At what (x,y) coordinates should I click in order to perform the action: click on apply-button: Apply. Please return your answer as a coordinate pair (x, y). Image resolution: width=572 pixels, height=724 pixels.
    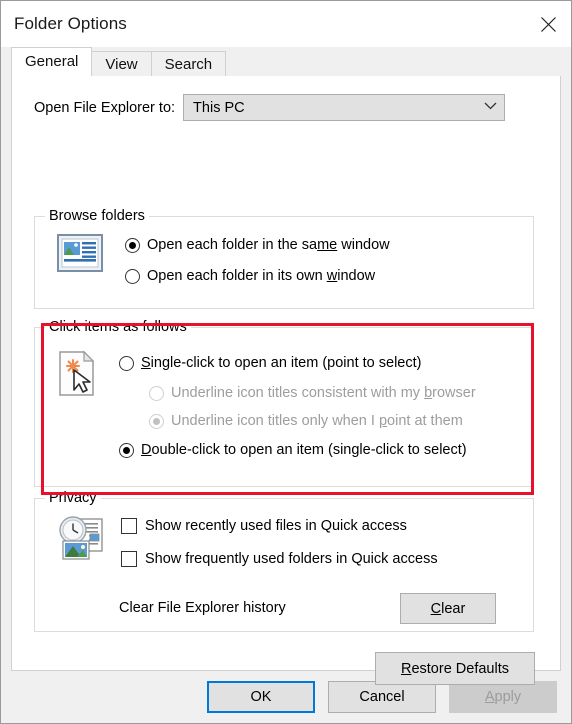
    Looking at the image, I should click on (503, 697).